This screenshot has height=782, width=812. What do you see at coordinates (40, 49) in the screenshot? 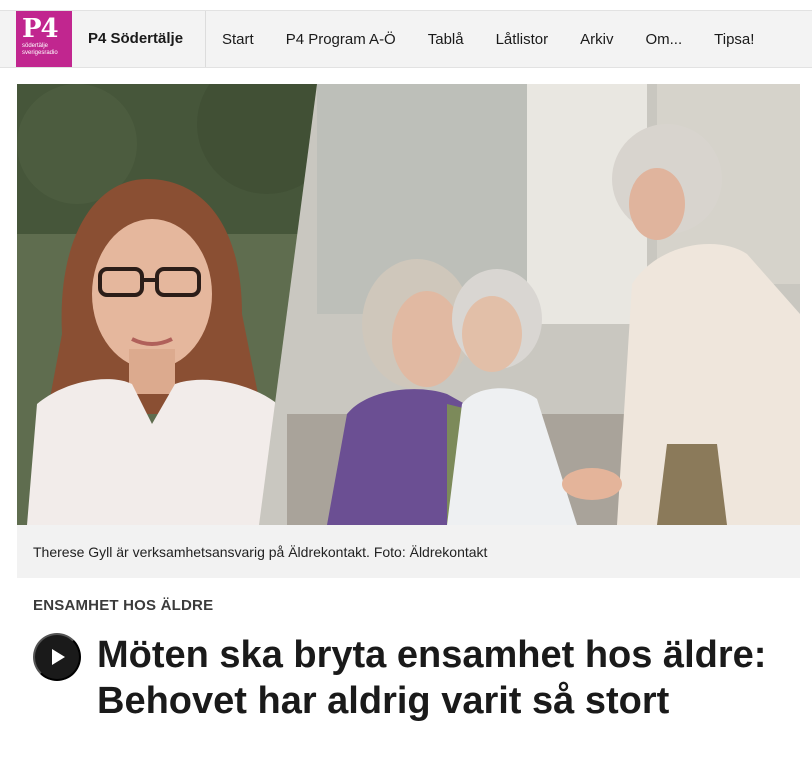
I see `logo-subtext: södertälje sverigesradio` at bounding box center [40, 49].